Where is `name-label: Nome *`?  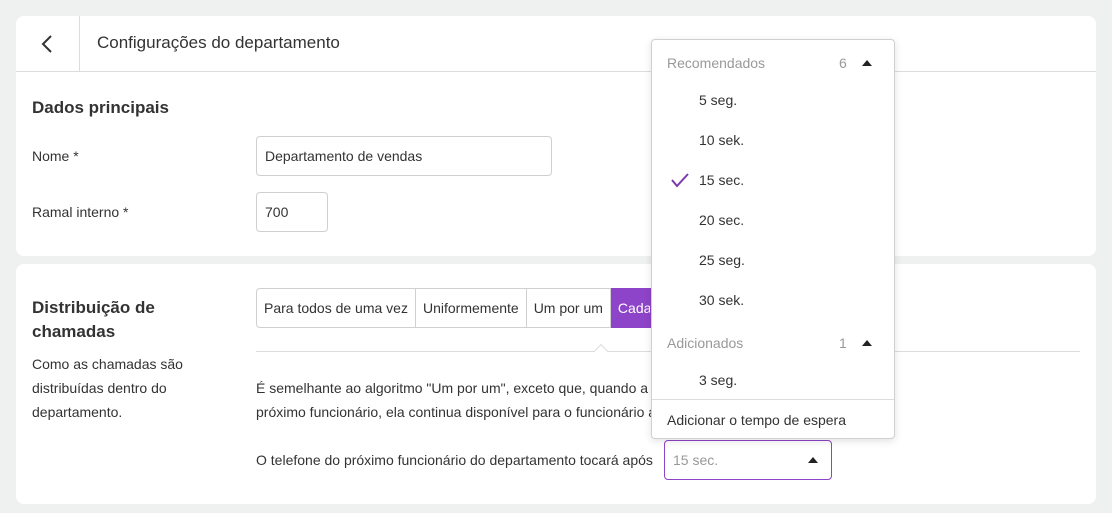 name-label: Nome * is located at coordinates (55, 156).